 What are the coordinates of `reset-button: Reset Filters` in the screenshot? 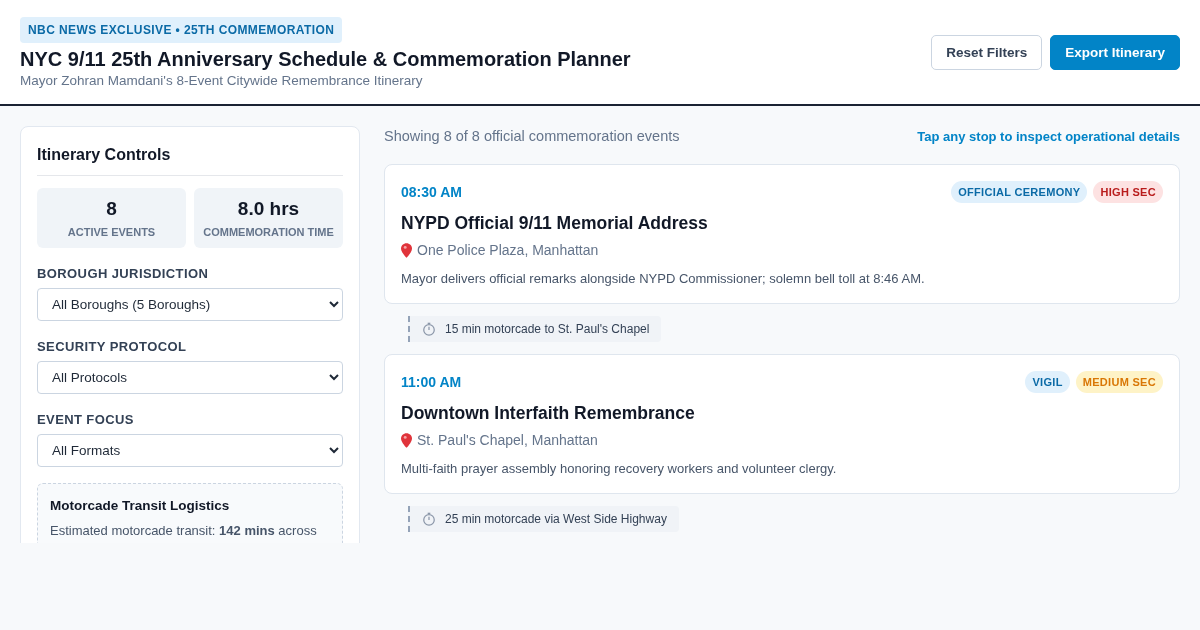 It's located at (987, 52).